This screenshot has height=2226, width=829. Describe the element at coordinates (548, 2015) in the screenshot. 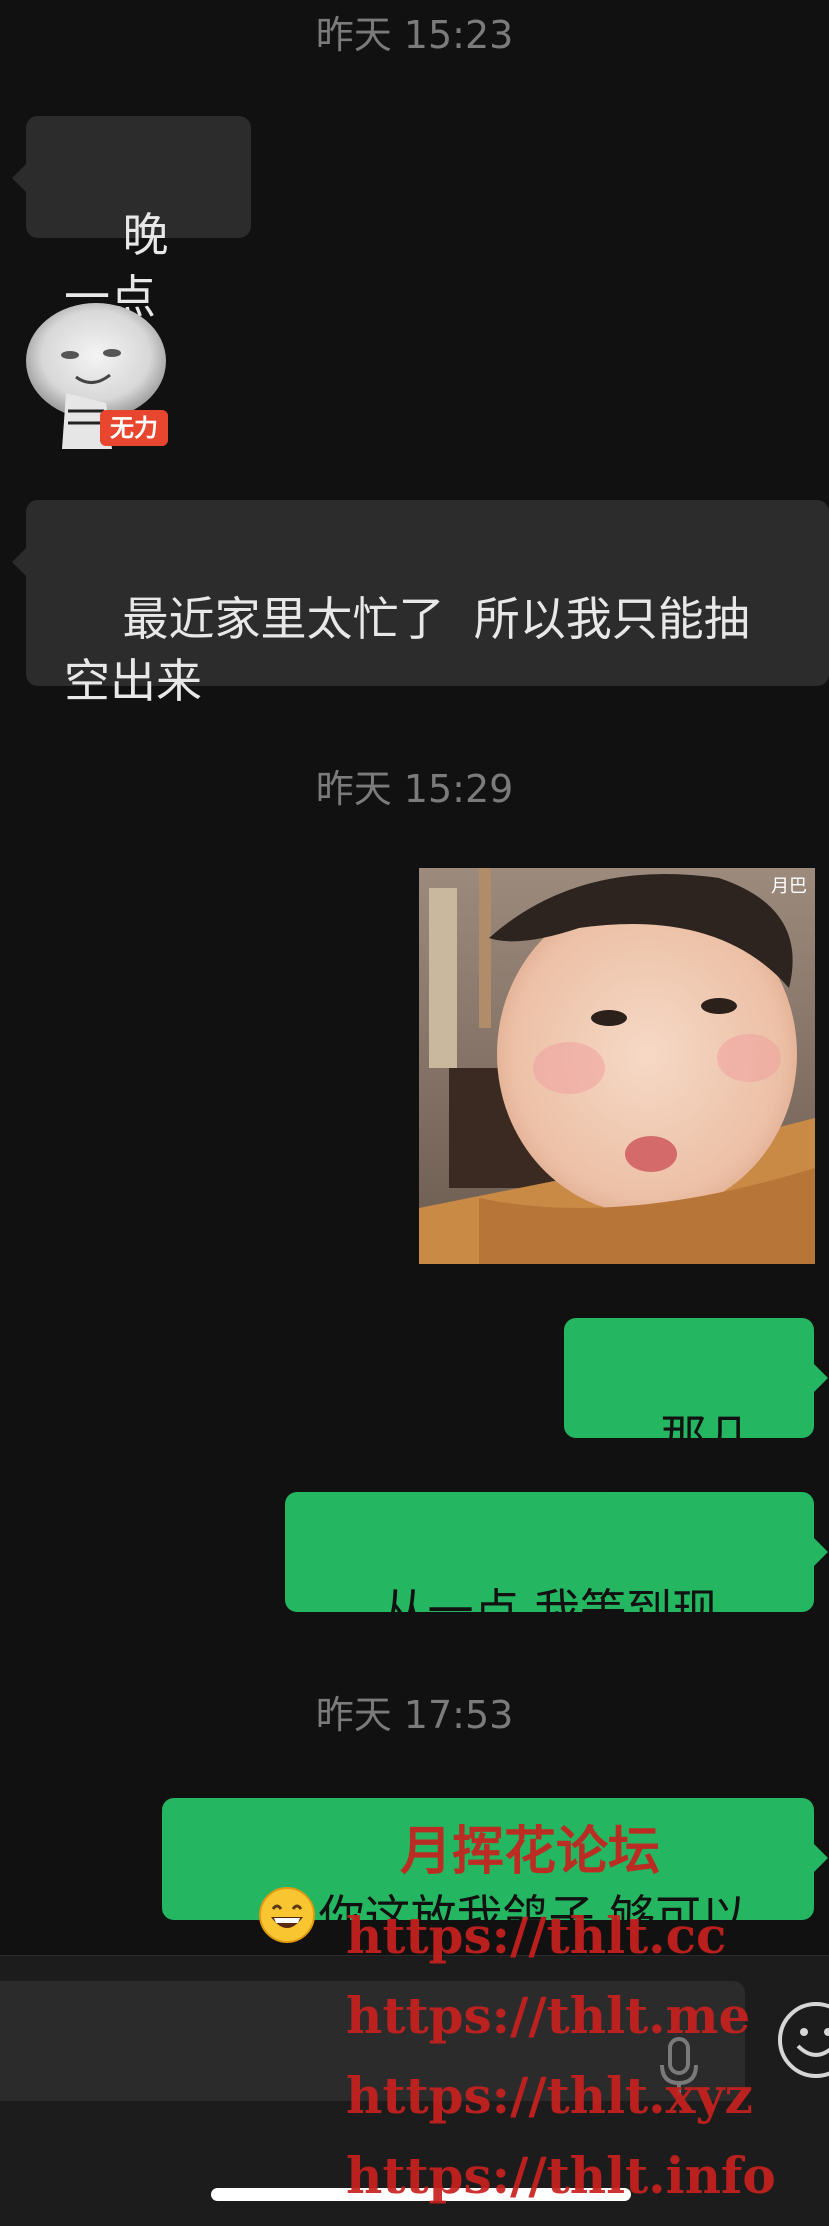

I see `watermark-link: https://thlt.me` at that location.